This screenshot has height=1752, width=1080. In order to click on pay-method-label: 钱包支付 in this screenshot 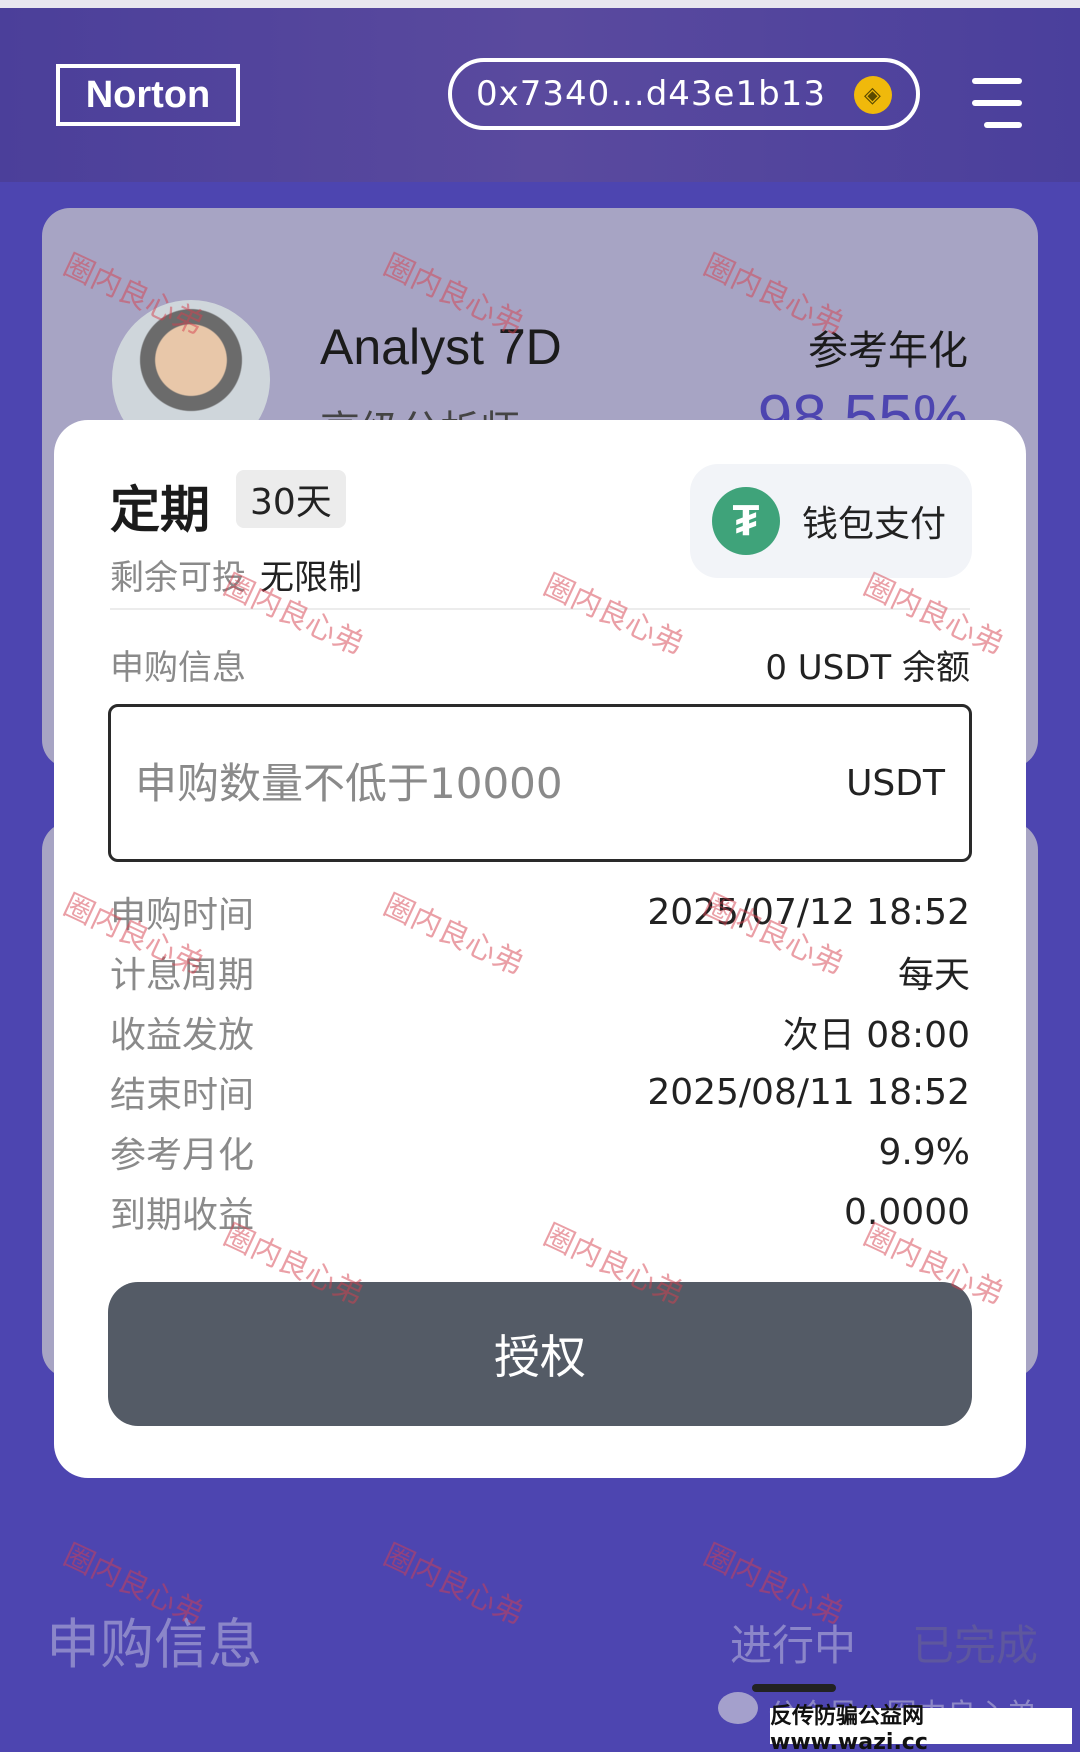, I will do `click(874, 524)`.